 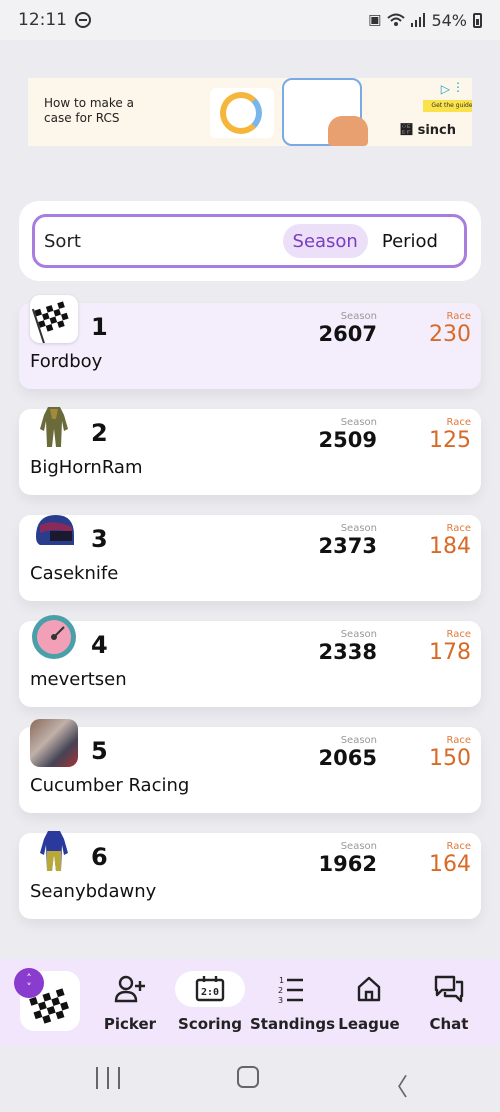 I want to click on nav-label: Picker, so click(x=130, y=1024).